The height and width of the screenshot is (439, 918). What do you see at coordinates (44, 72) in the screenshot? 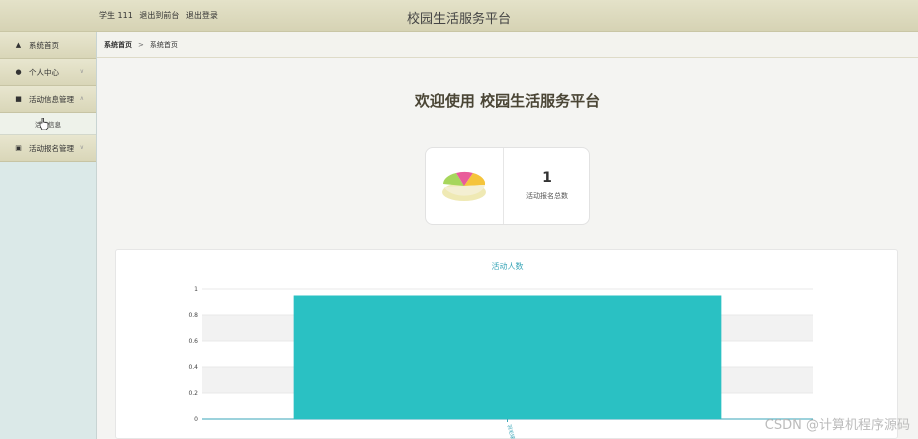
I see `sidebar-item-label: 个人中心` at bounding box center [44, 72].